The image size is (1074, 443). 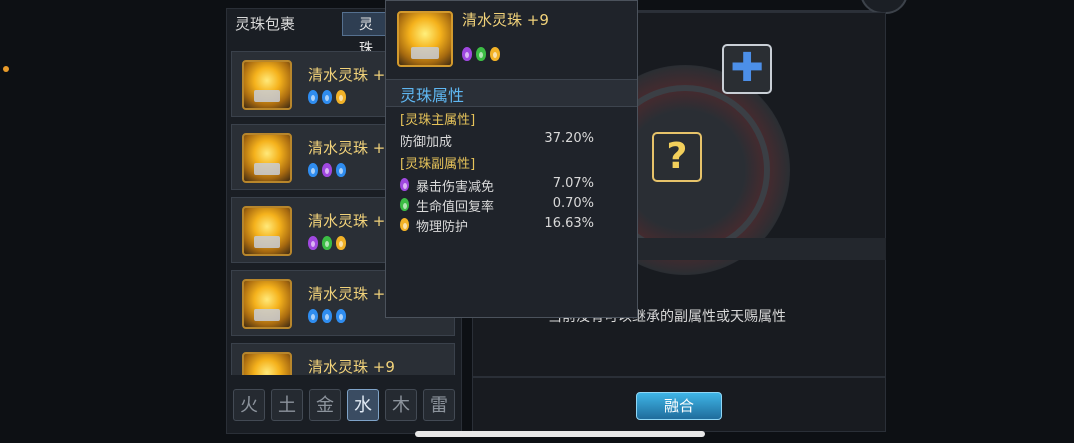 What do you see at coordinates (432, 95) in the screenshot?
I see `tooltip-header-label: 灵珠属性` at bounding box center [432, 95].